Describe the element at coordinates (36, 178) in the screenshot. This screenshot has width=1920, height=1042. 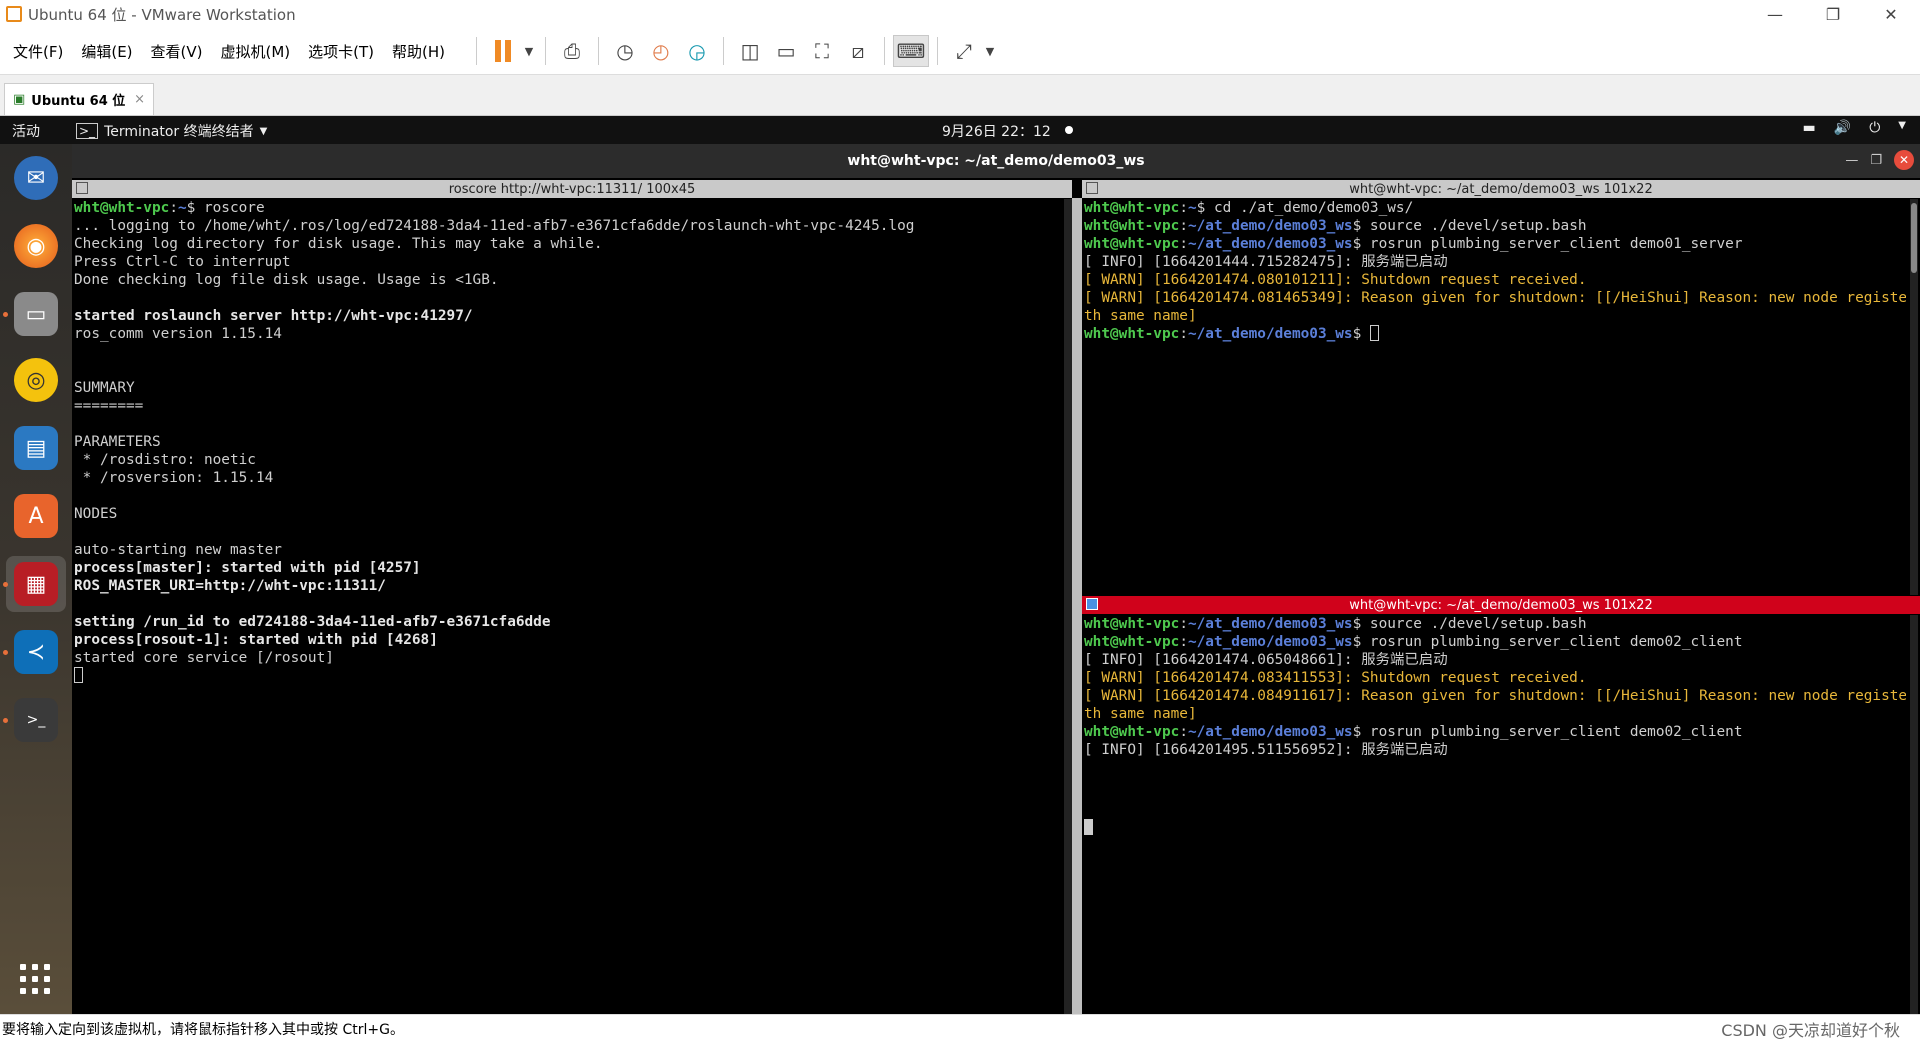
I see `thunderbird-icon: ✉` at that location.